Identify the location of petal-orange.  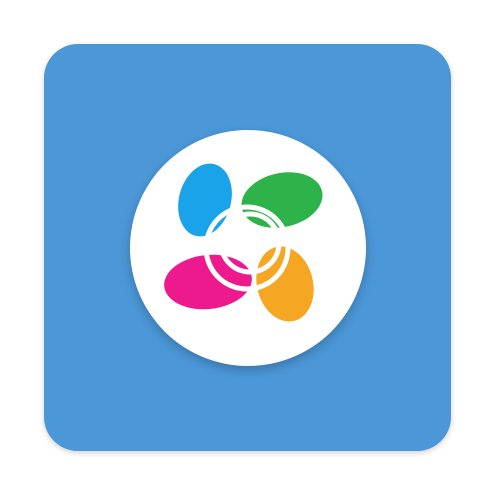
(285, 284).